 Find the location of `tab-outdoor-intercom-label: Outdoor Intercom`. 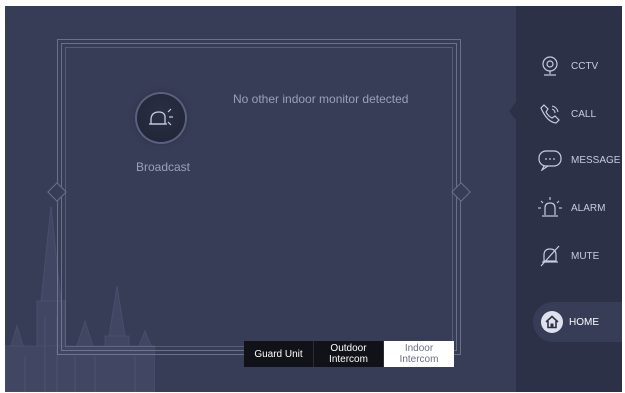

tab-outdoor-intercom-label: Outdoor Intercom is located at coordinates (348, 354).